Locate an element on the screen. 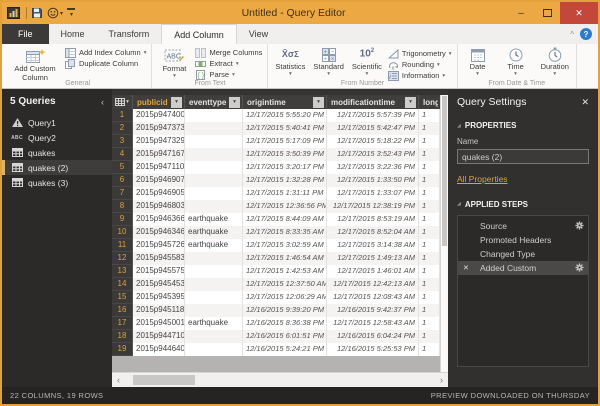  close-settings-icon: ✕ is located at coordinates (585, 102).